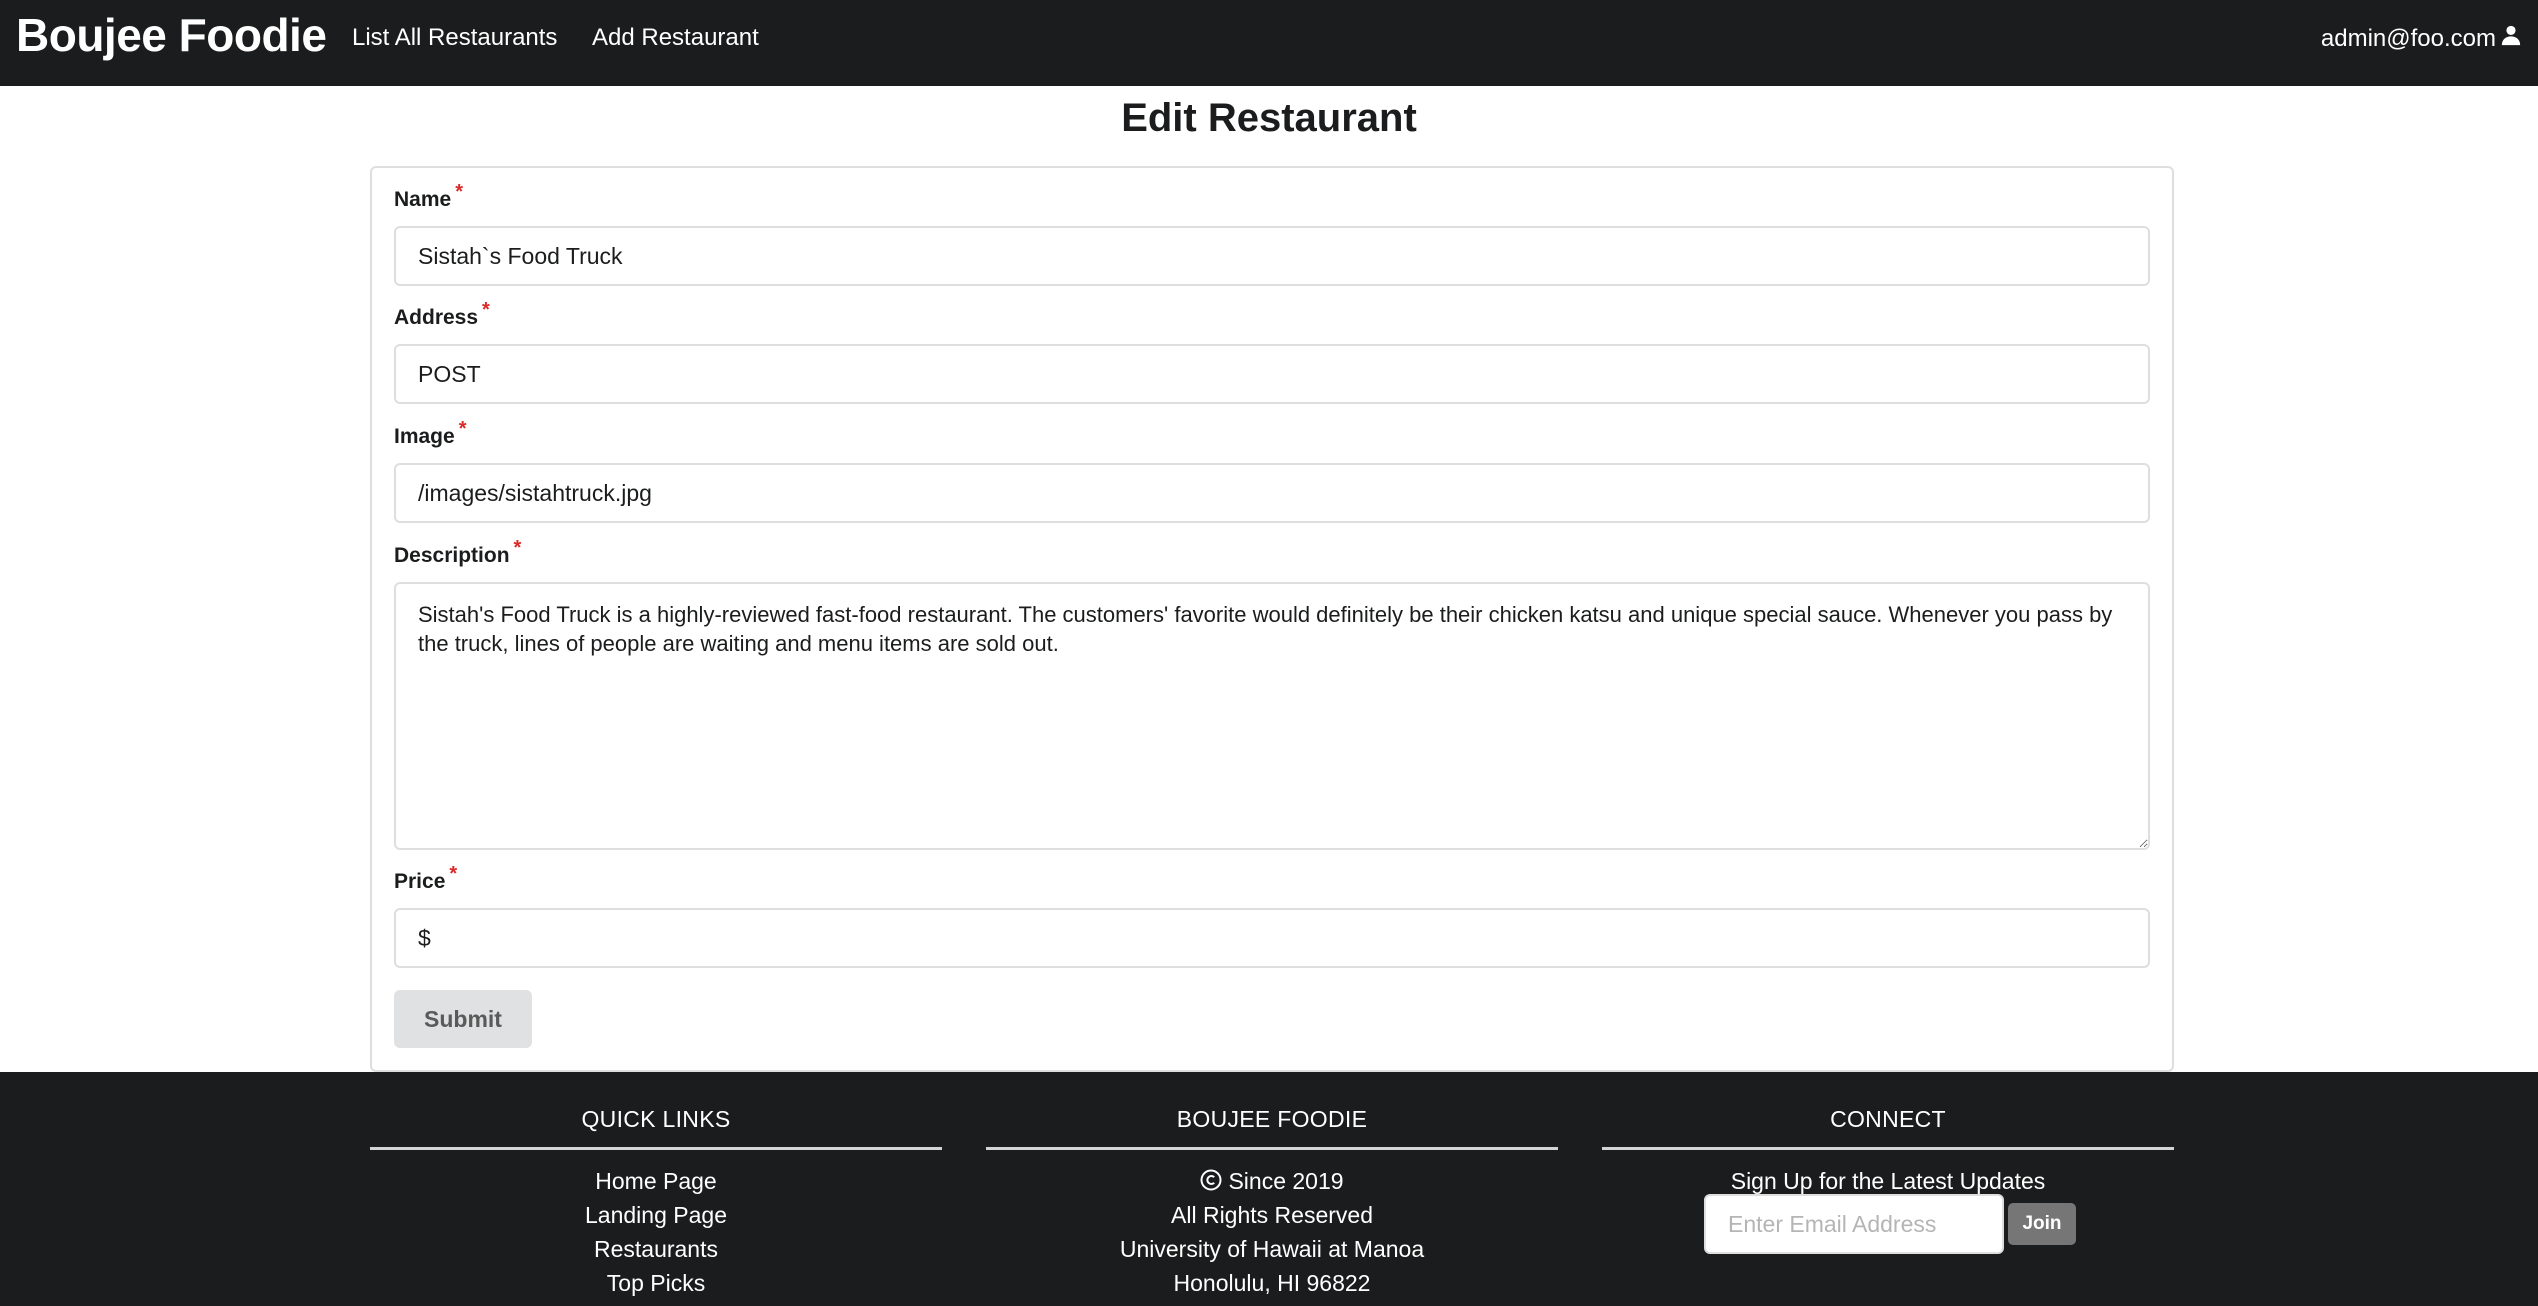  Describe the element at coordinates (1272, 1283) in the screenshot. I see `location-line: Honolulu, HI 96822` at that location.